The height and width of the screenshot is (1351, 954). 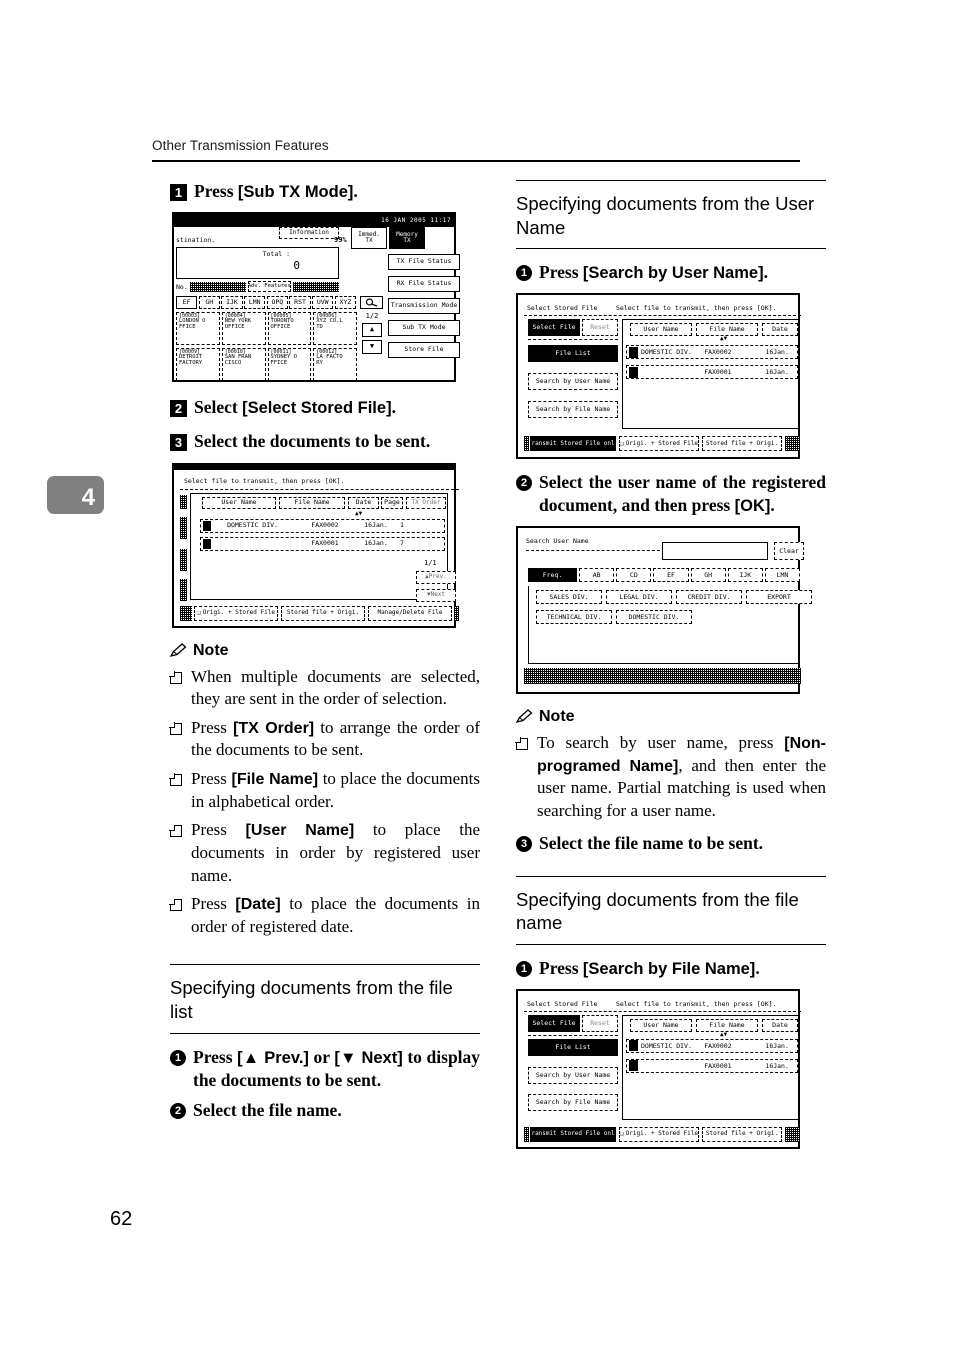 What do you see at coordinates (323, 302) in the screenshot?
I see `letter-tab-uvw: UVW` at bounding box center [323, 302].